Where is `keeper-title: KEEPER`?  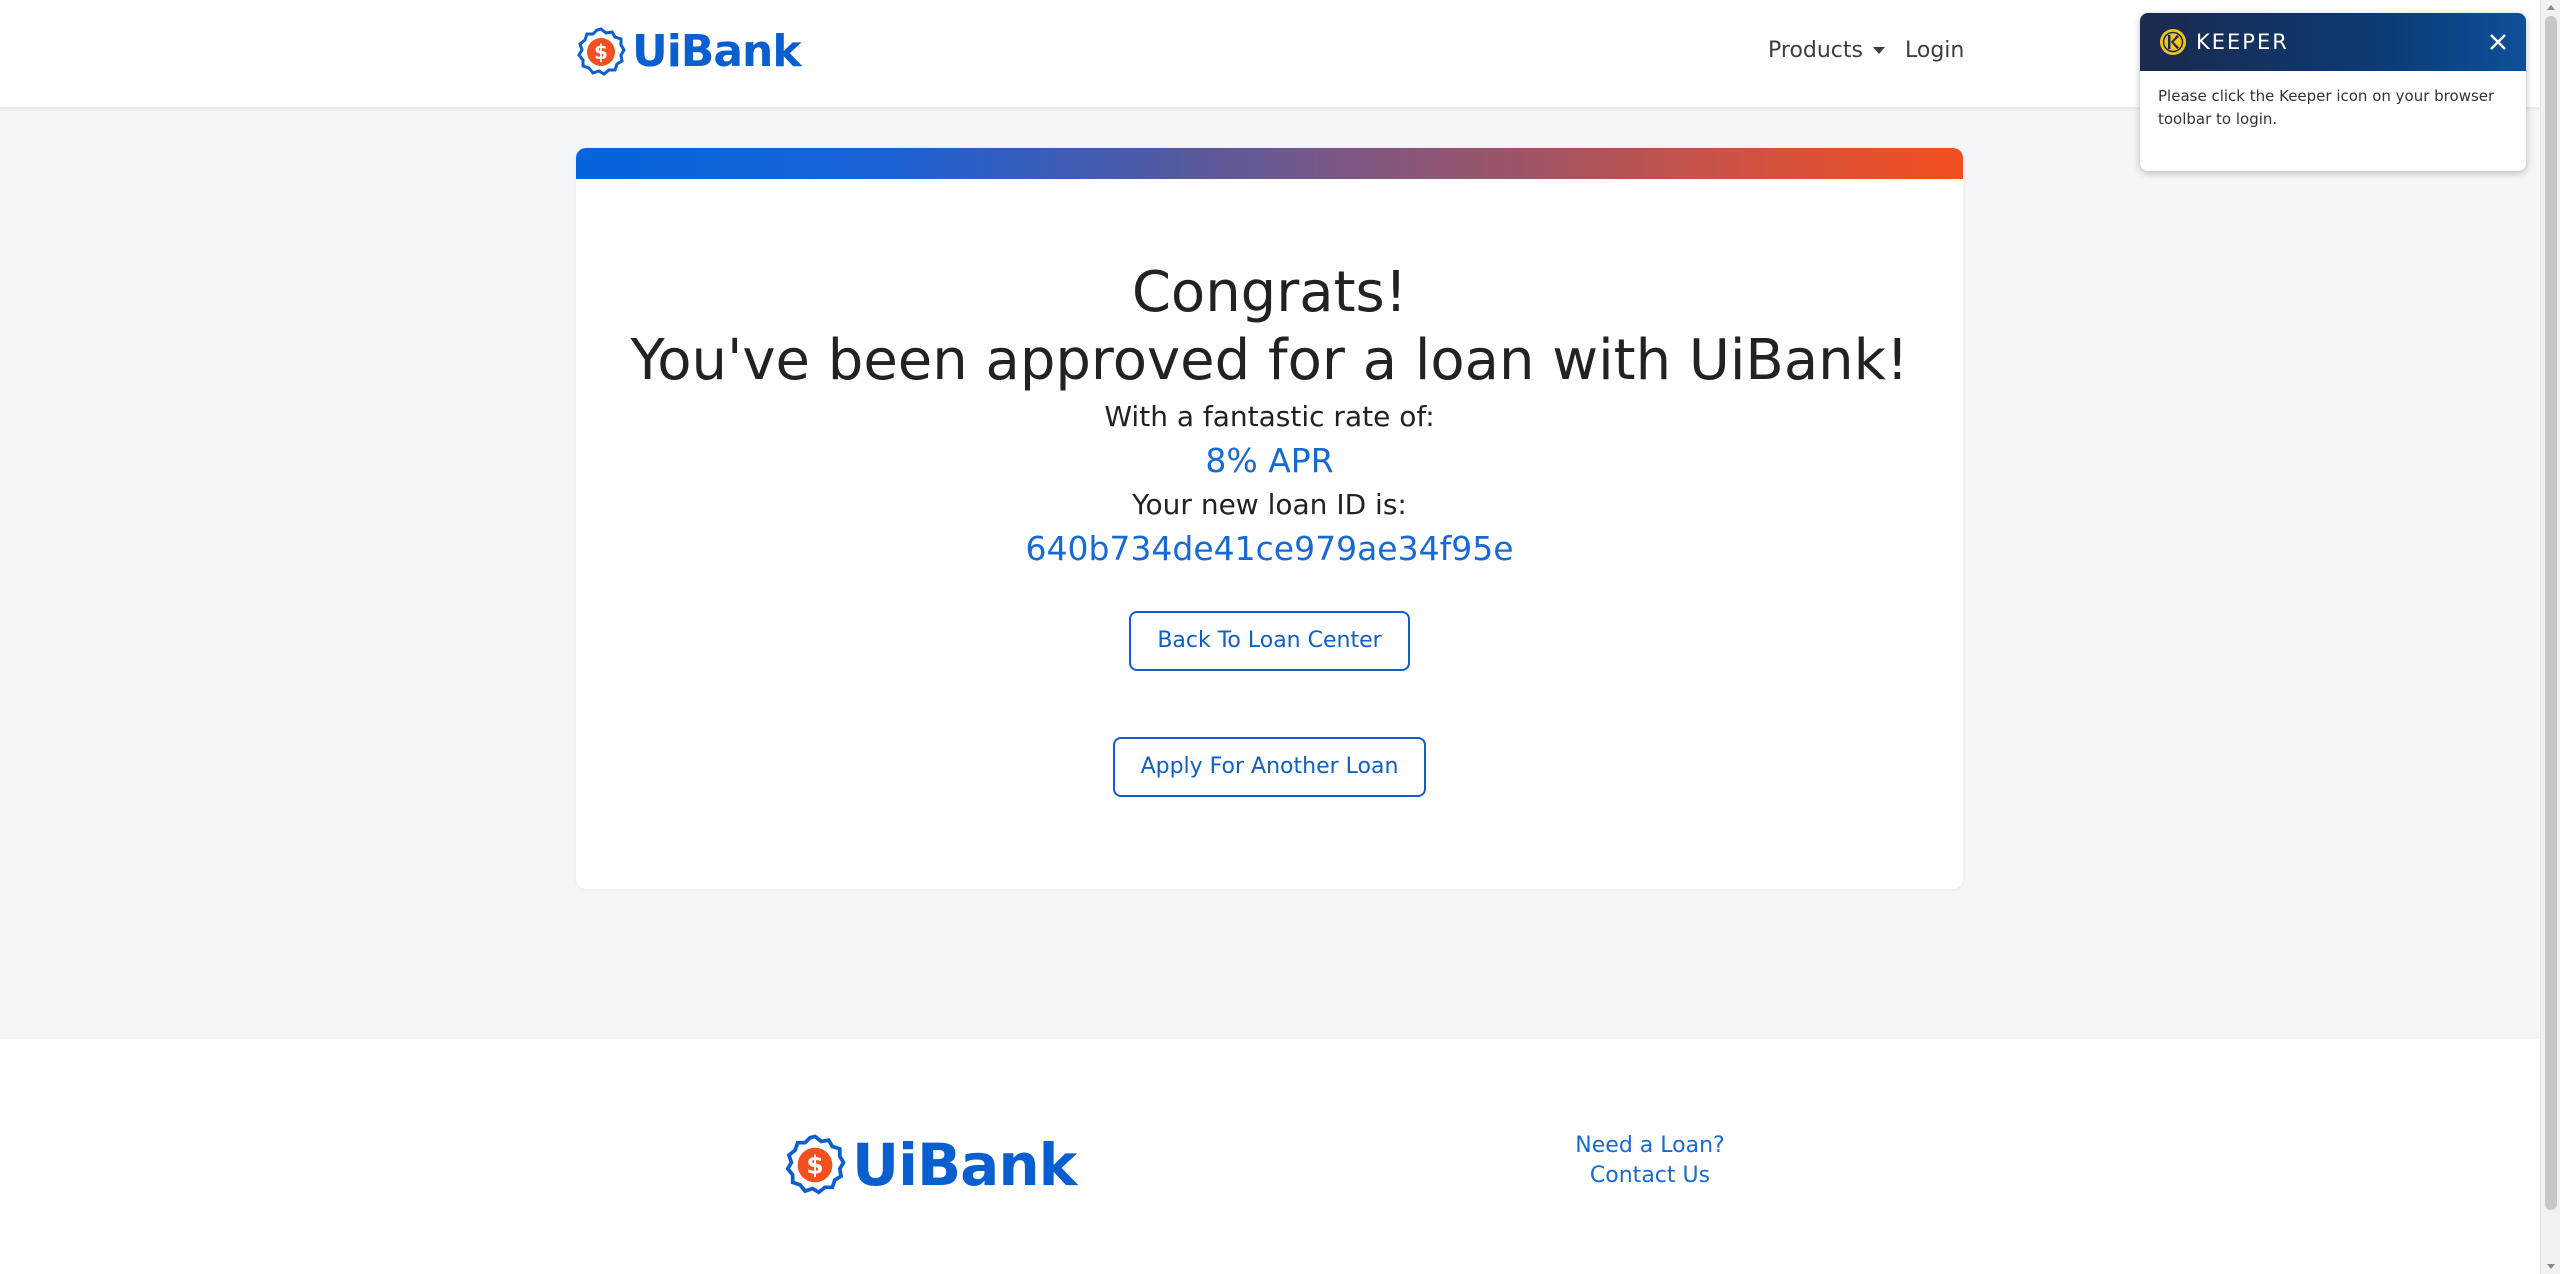
keeper-title: KEEPER is located at coordinates (2242, 42).